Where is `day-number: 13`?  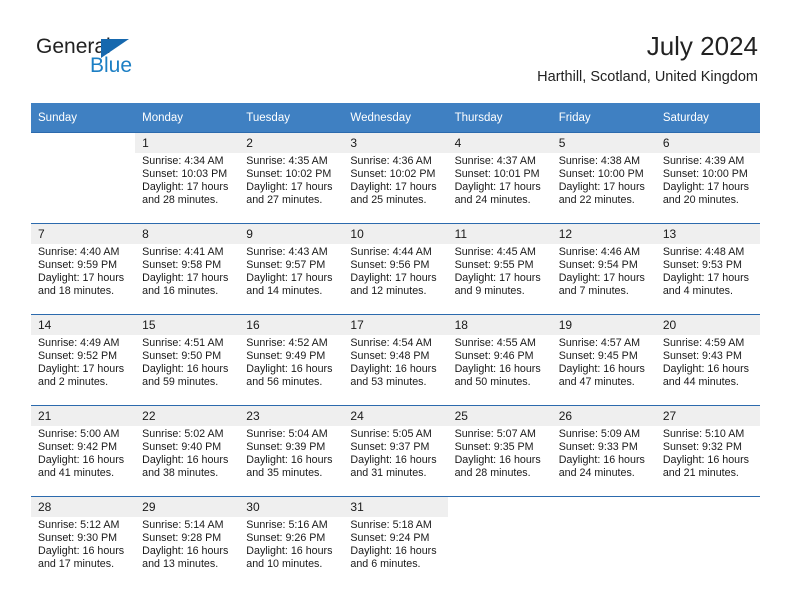 day-number: 13 is located at coordinates (707, 233).